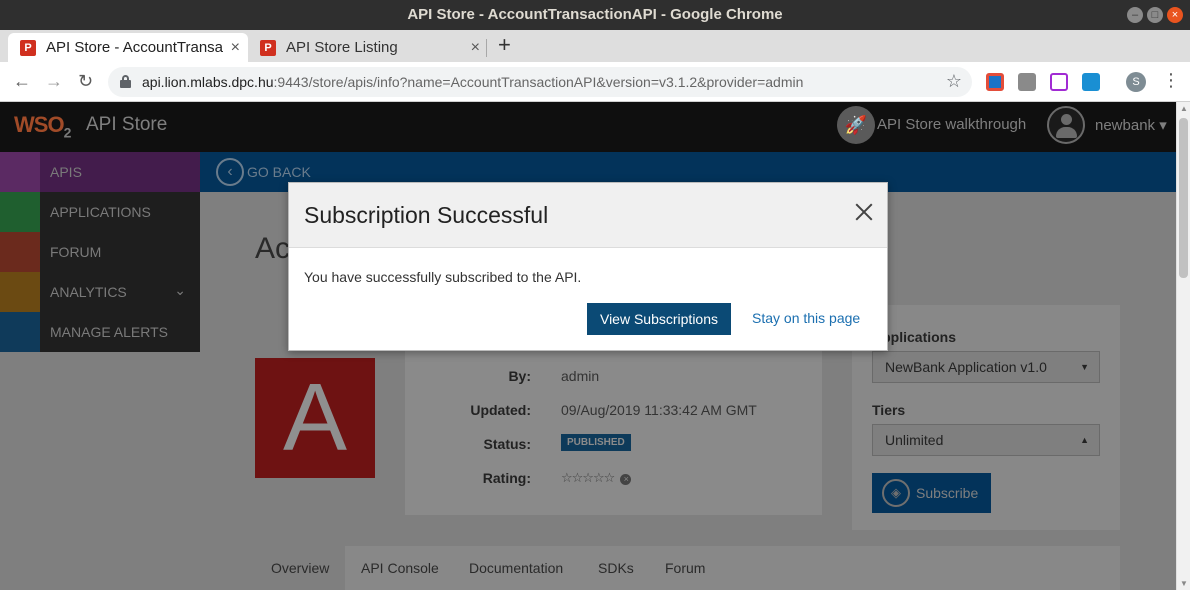  I want to click on browser-tab-listing: P API Store Listing ×, so click(368, 47).